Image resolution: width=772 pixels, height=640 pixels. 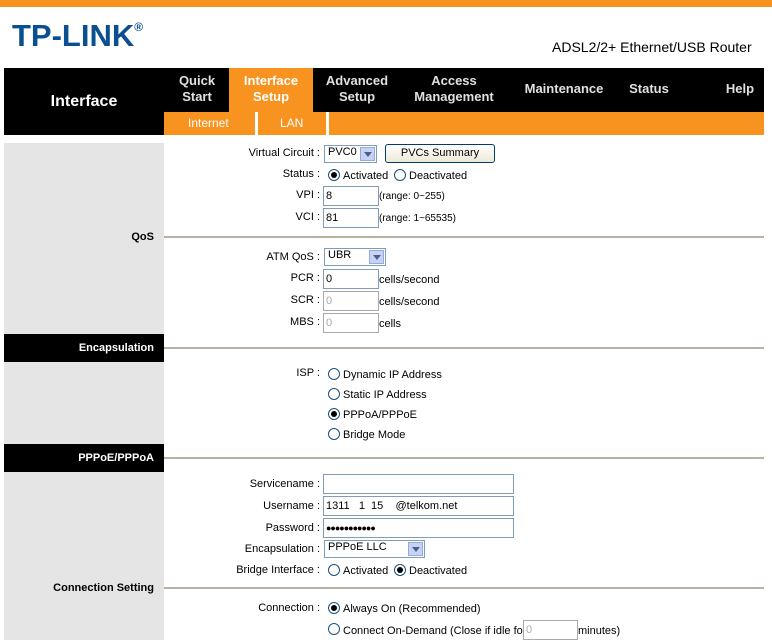 I want to click on pppoe-encapsulation-label: Encapsulation :, so click(x=282, y=549).